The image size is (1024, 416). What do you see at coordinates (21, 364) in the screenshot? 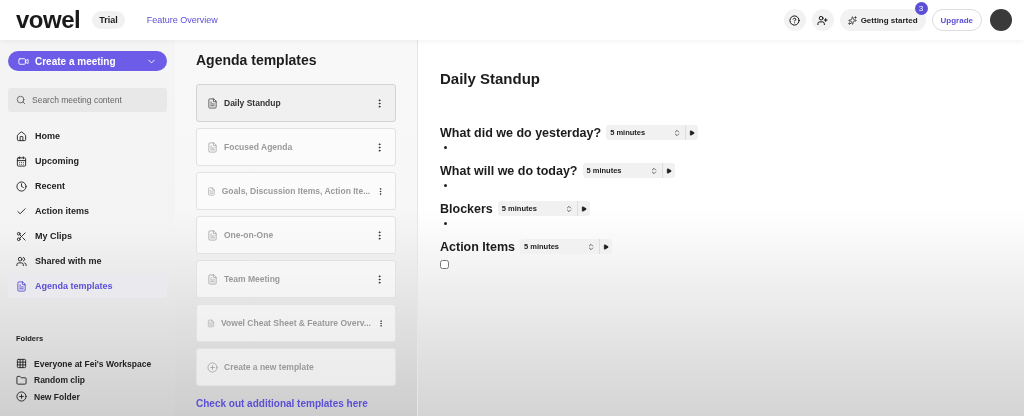
I see `grid-icon` at bounding box center [21, 364].